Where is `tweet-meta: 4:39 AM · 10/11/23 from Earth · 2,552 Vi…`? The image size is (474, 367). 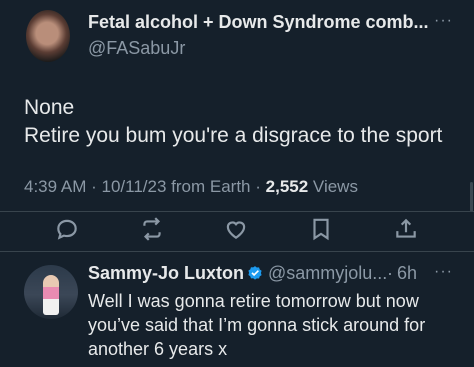 tweet-meta: 4:39 AM · 10/11/23 from Earth · 2,552 Vi… is located at coordinates (191, 187).